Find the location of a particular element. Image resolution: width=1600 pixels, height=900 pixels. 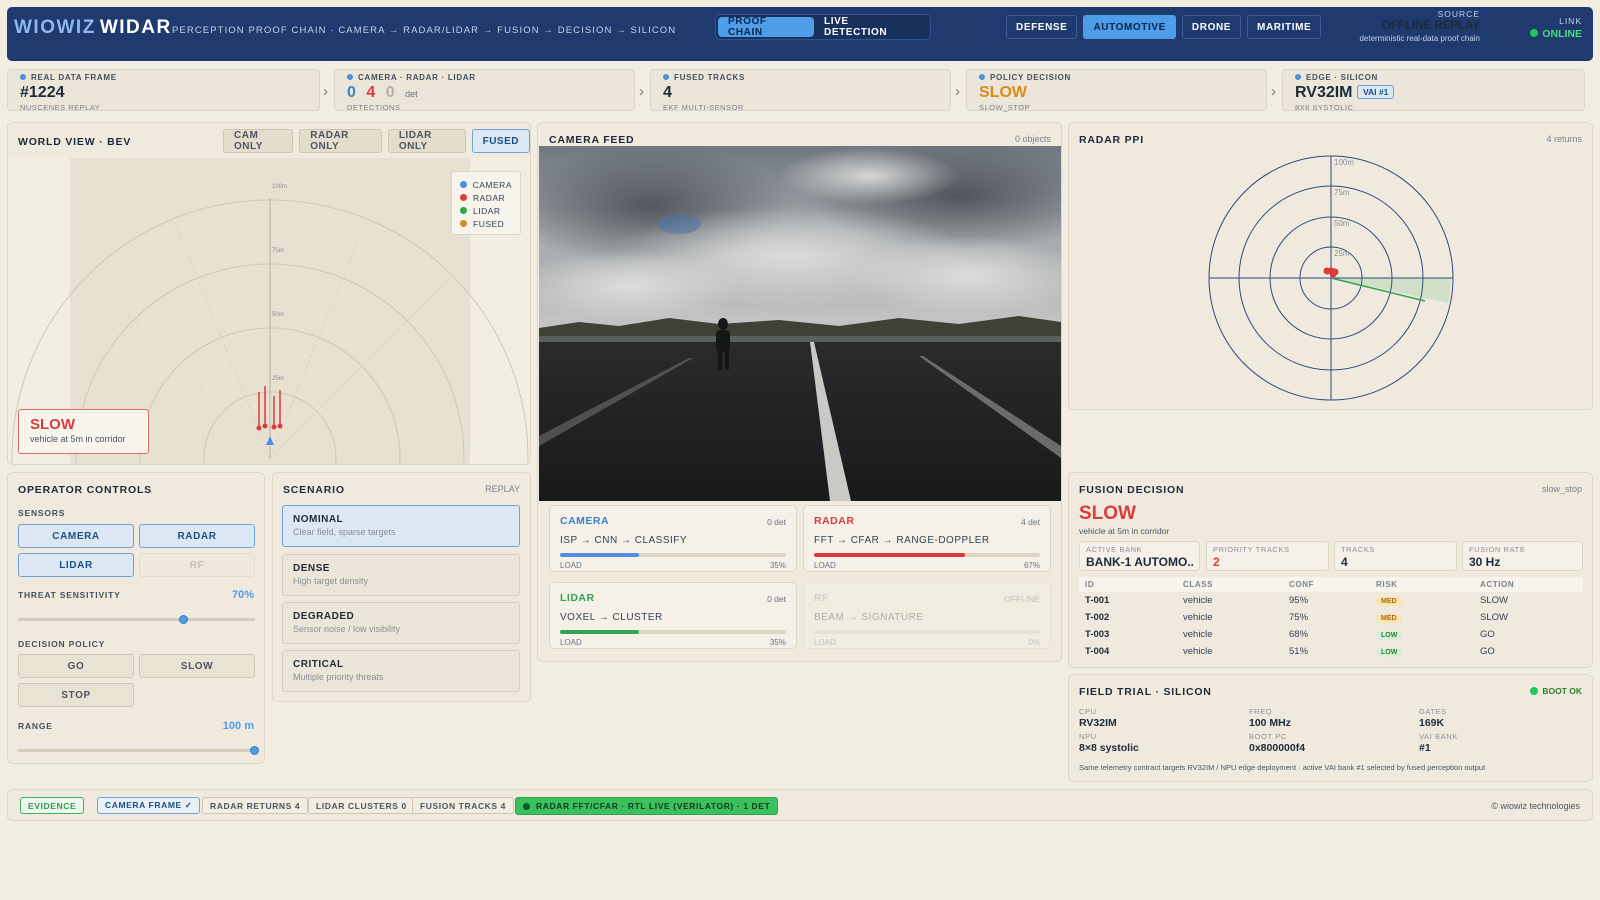

radar-return-dot is located at coordinates (1333, 274).